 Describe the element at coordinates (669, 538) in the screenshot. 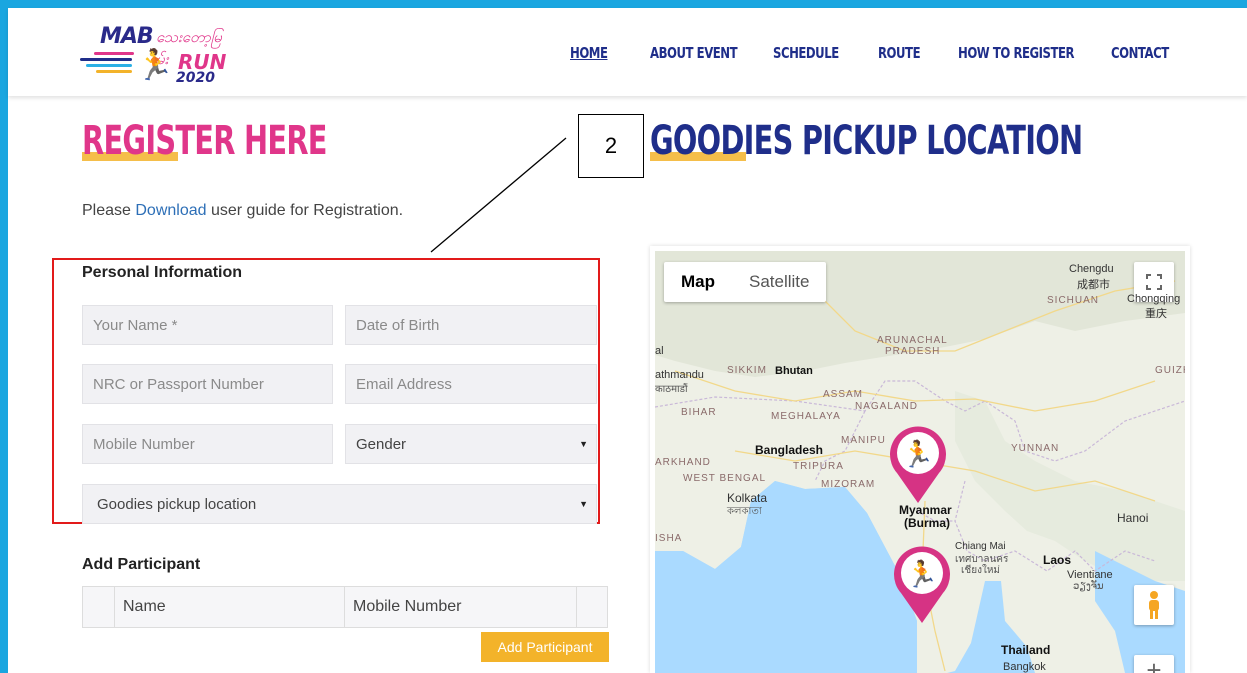

I see `map-label: ISHA` at that location.